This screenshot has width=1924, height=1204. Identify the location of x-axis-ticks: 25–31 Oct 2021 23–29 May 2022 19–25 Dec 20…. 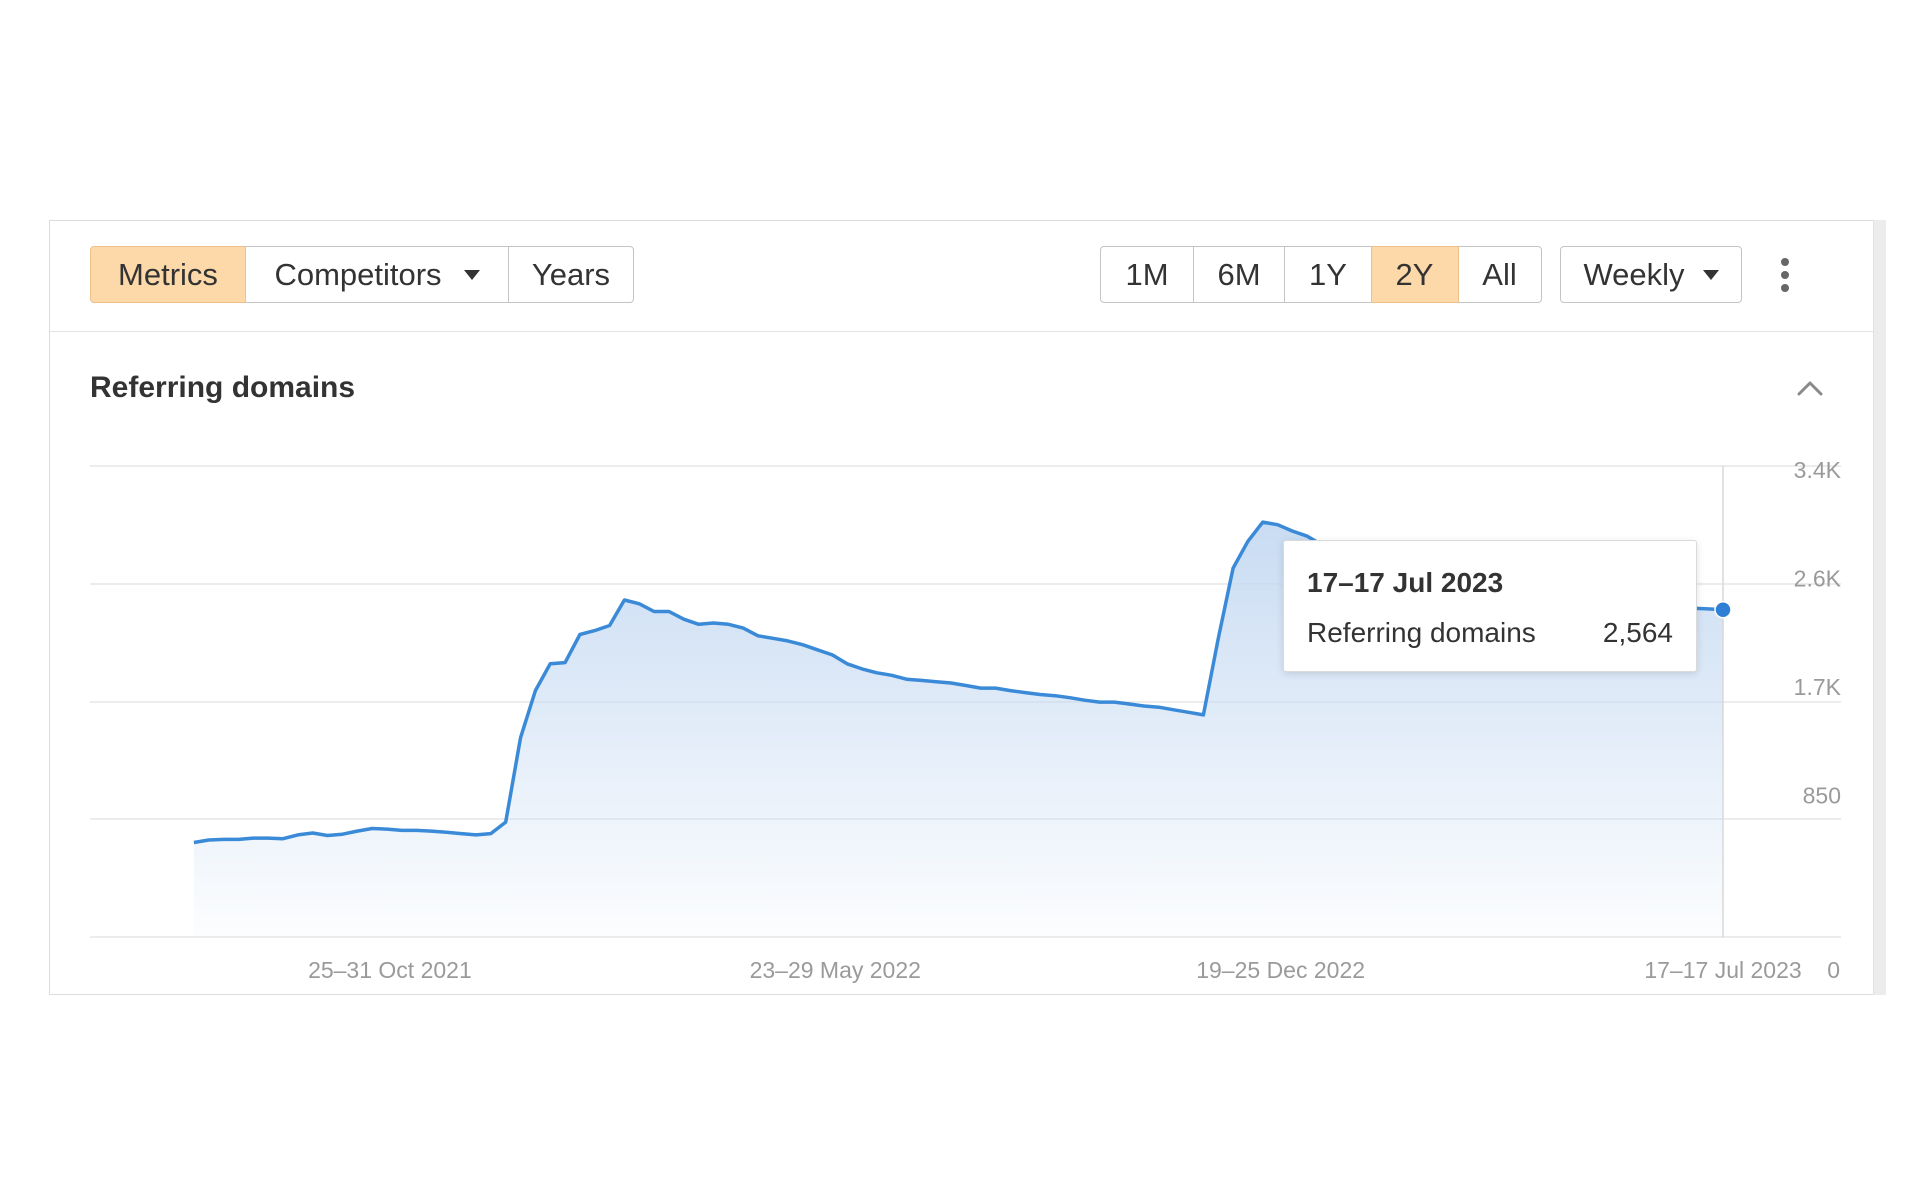
(1055, 970).